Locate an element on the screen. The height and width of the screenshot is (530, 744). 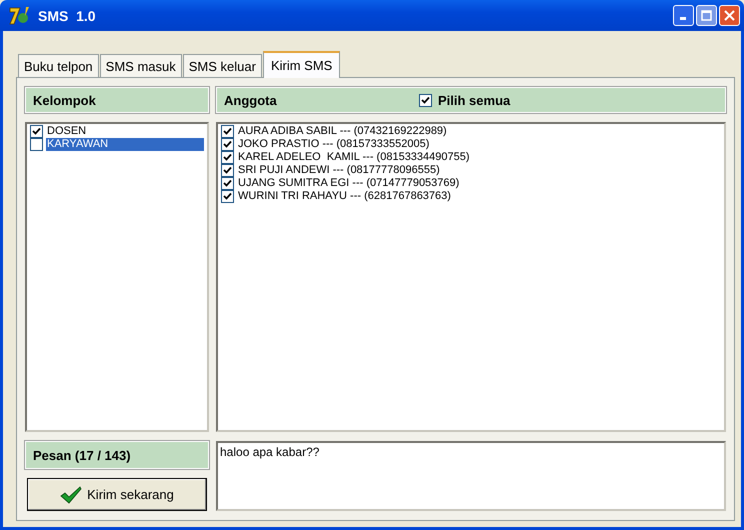
list-item: KARYAWAN is located at coordinates (125, 144).